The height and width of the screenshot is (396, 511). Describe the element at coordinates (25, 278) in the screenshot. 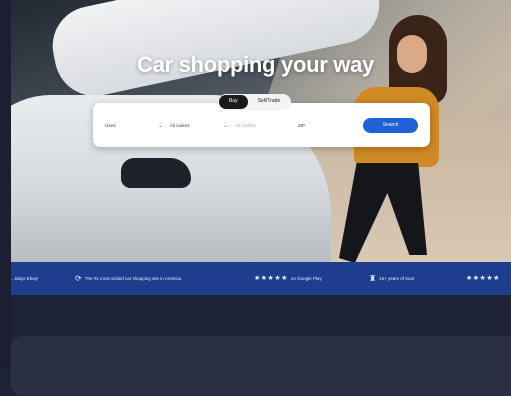

I see `trust-item: ...tdays Ebay!` at that location.